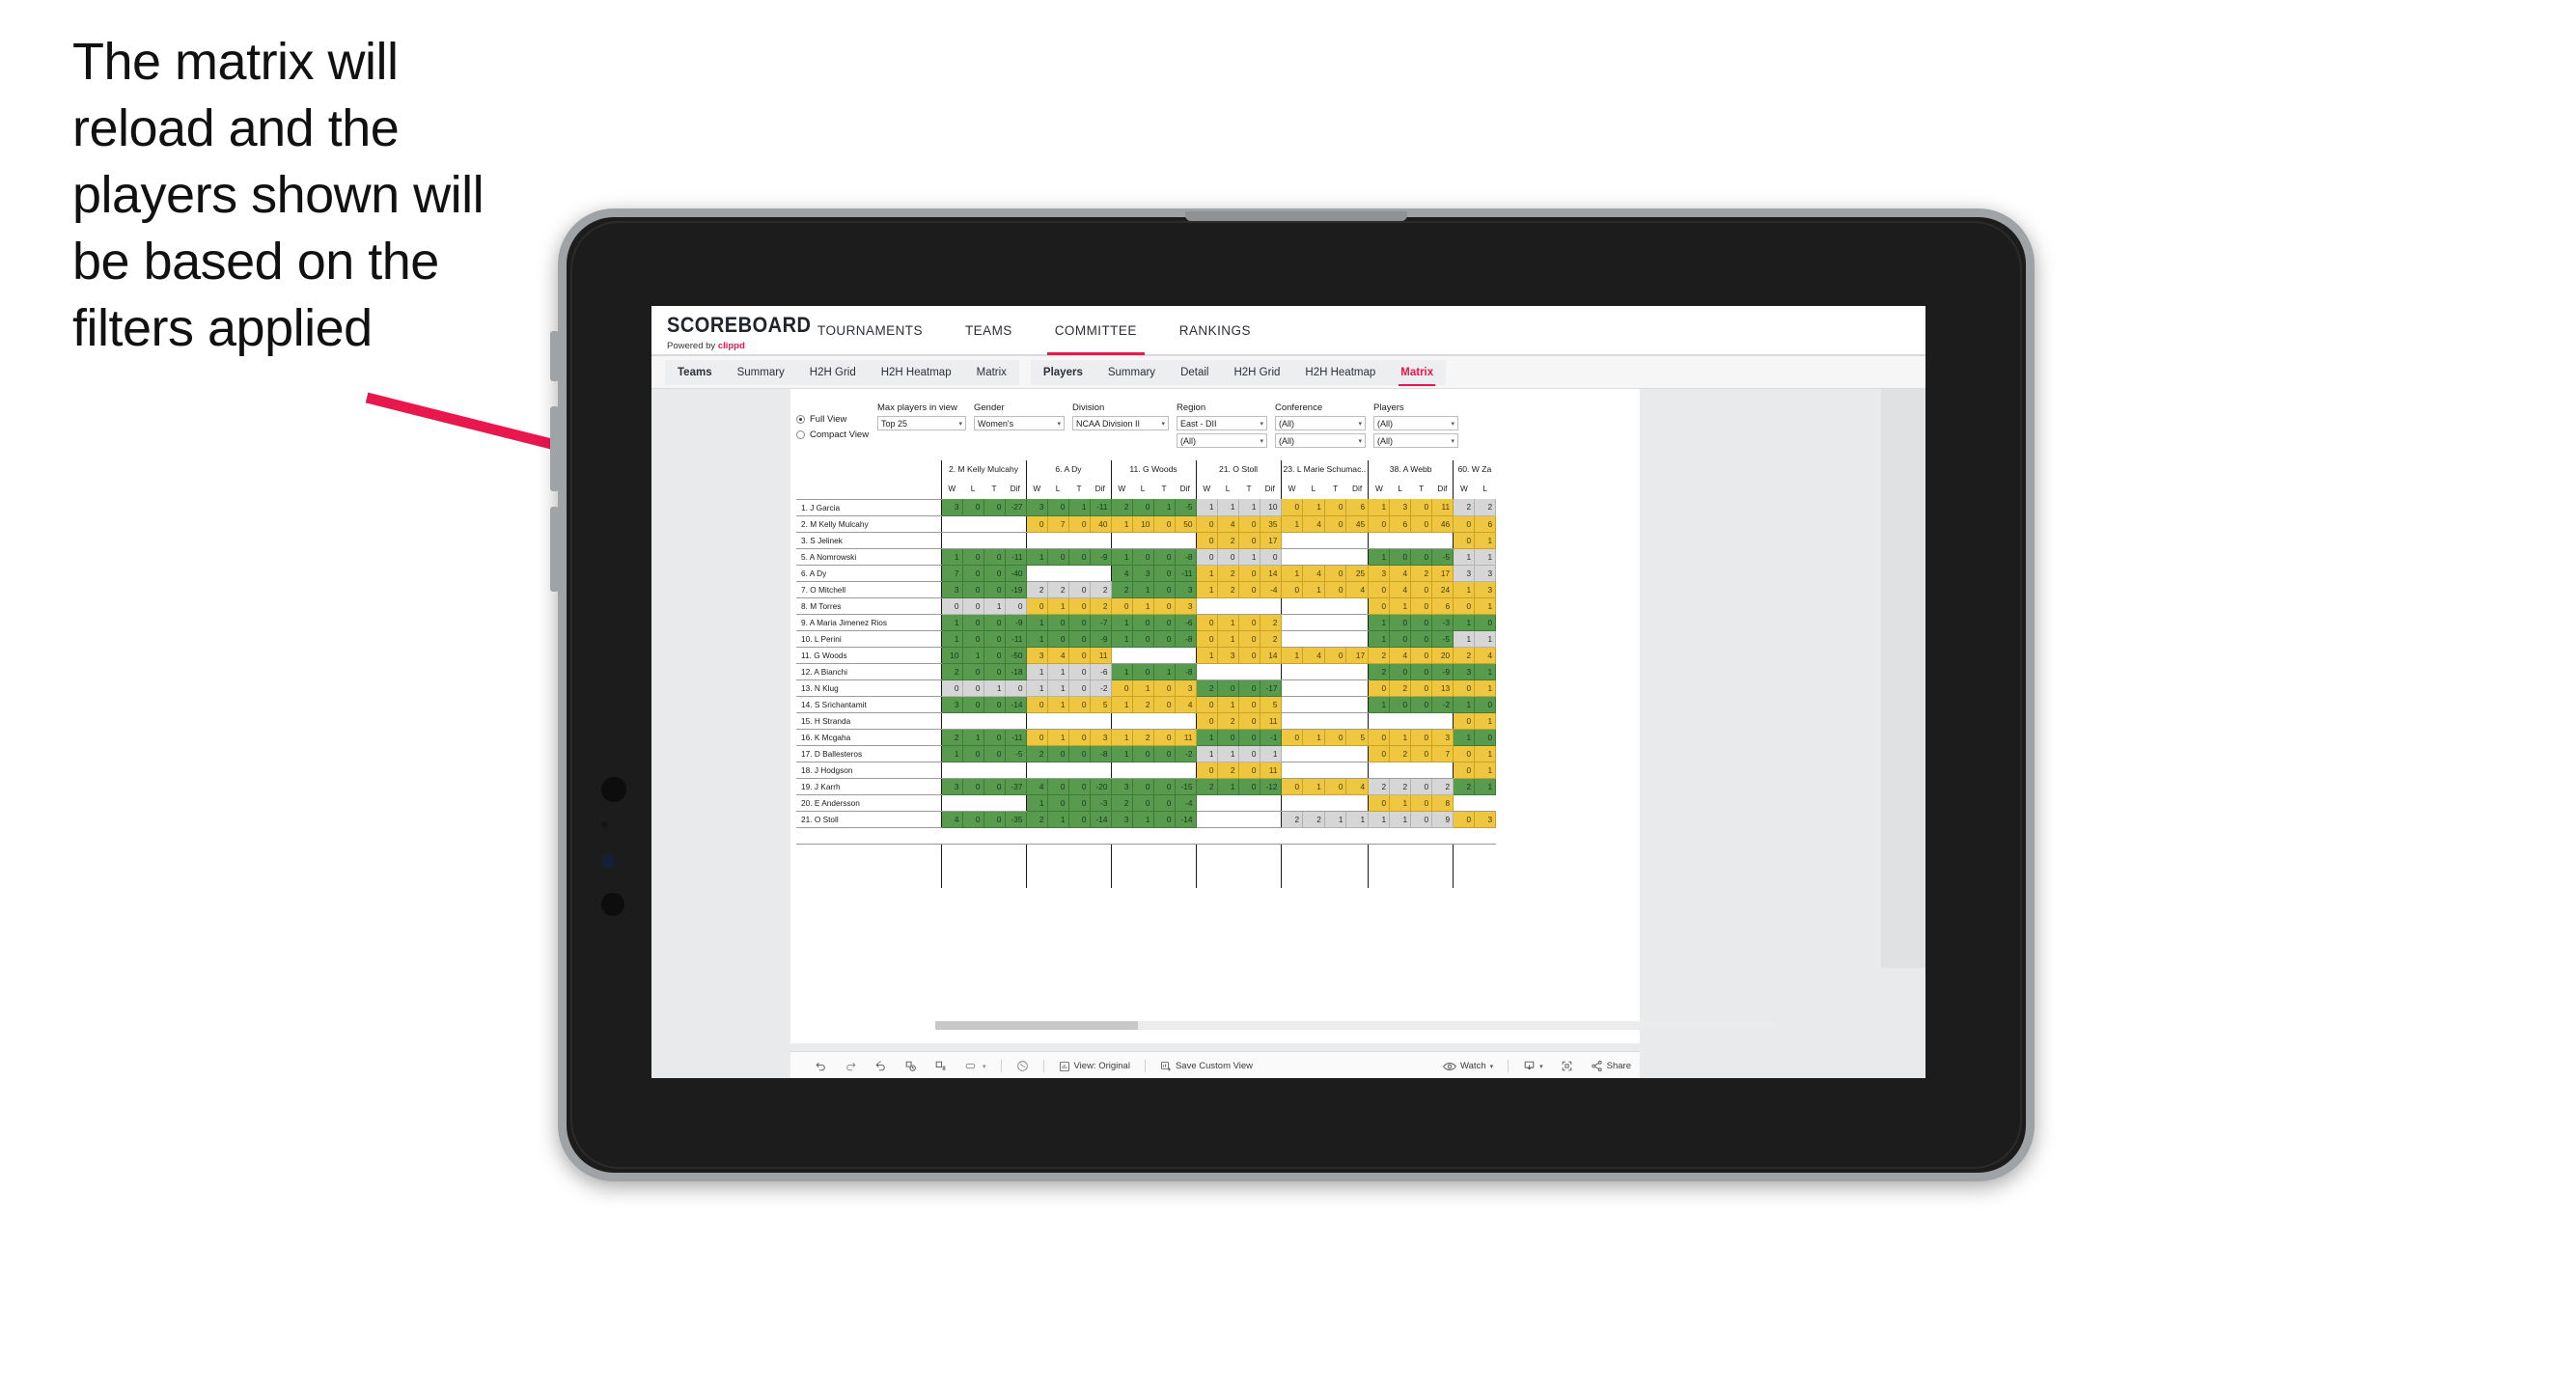 Image resolution: width=2576 pixels, height=1386 pixels. I want to click on tablet-volume-down-button, so click(554, 549).